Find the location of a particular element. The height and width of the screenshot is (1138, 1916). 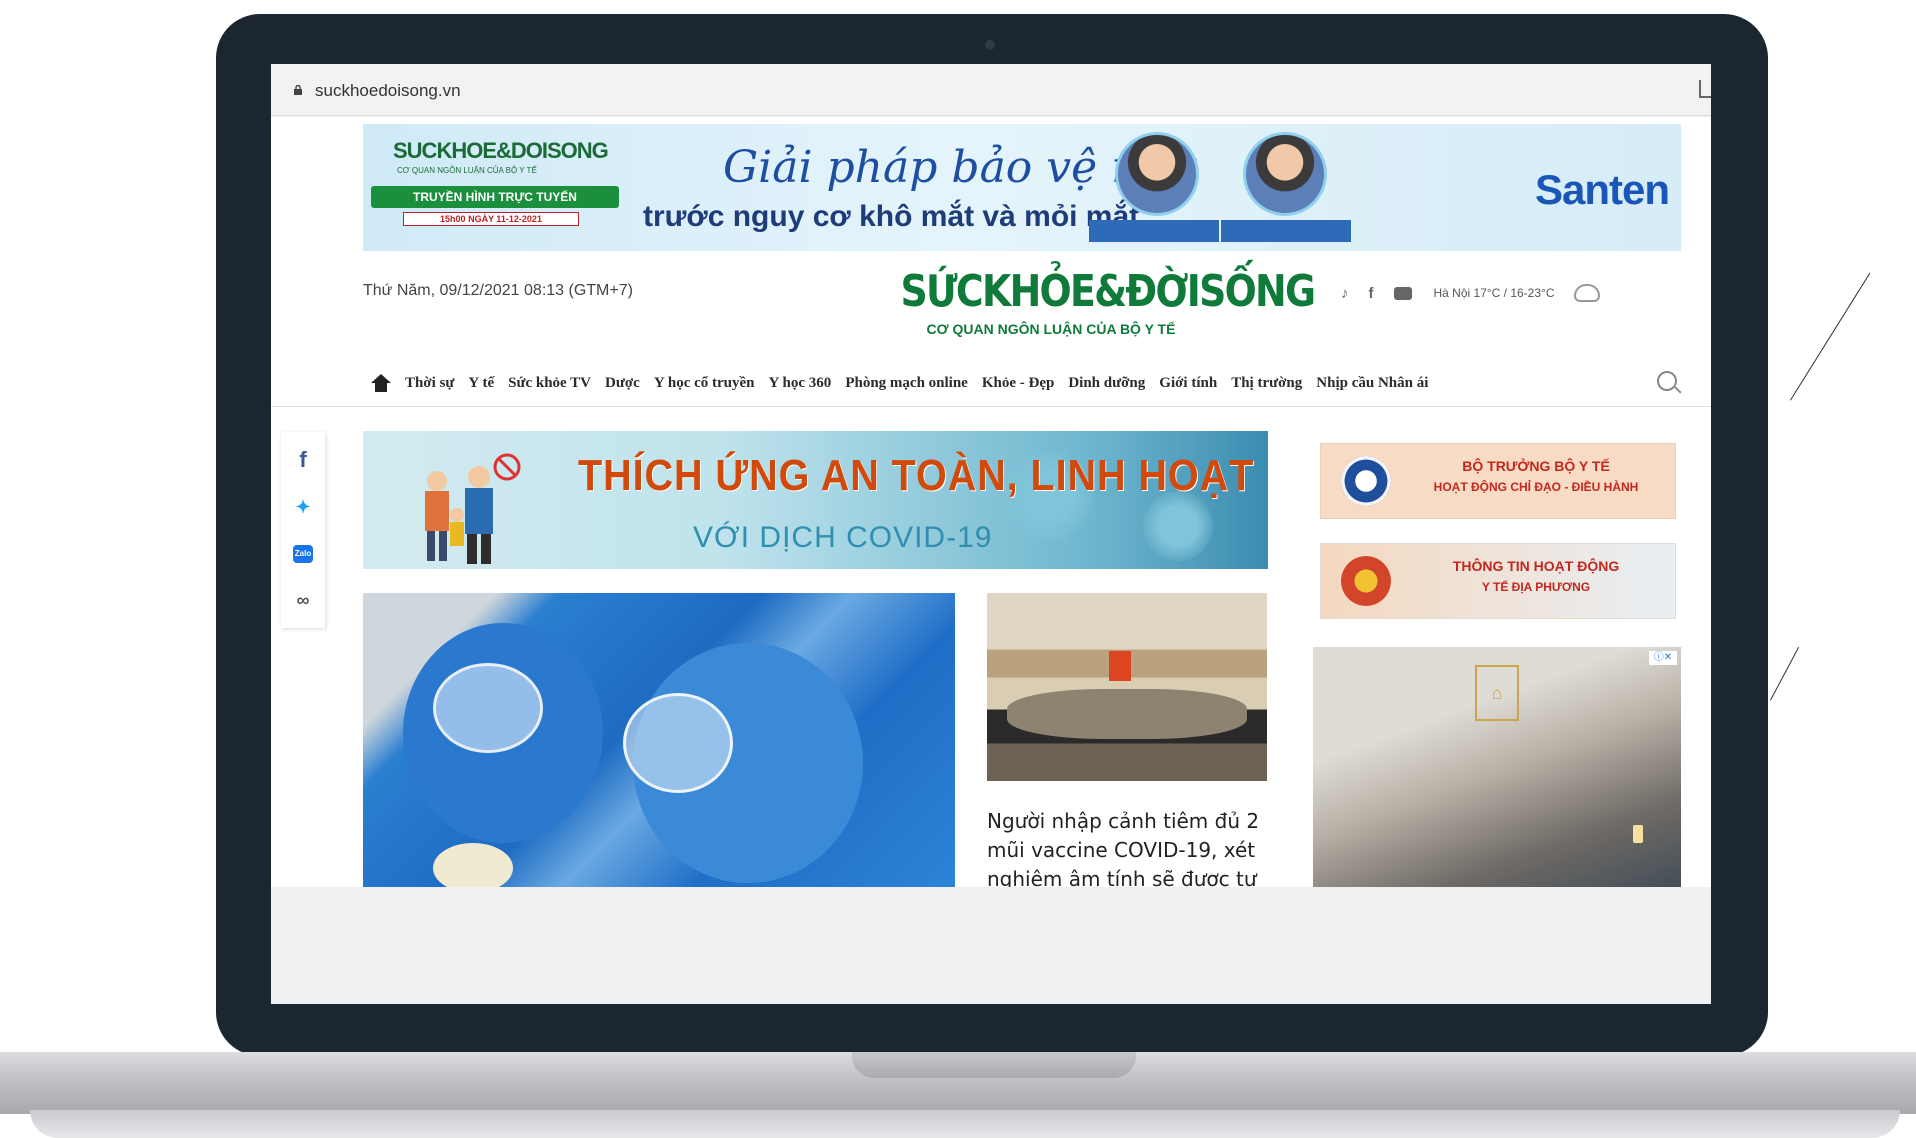

nav-item-duoc: Dược is located at coordinates (622, 383).